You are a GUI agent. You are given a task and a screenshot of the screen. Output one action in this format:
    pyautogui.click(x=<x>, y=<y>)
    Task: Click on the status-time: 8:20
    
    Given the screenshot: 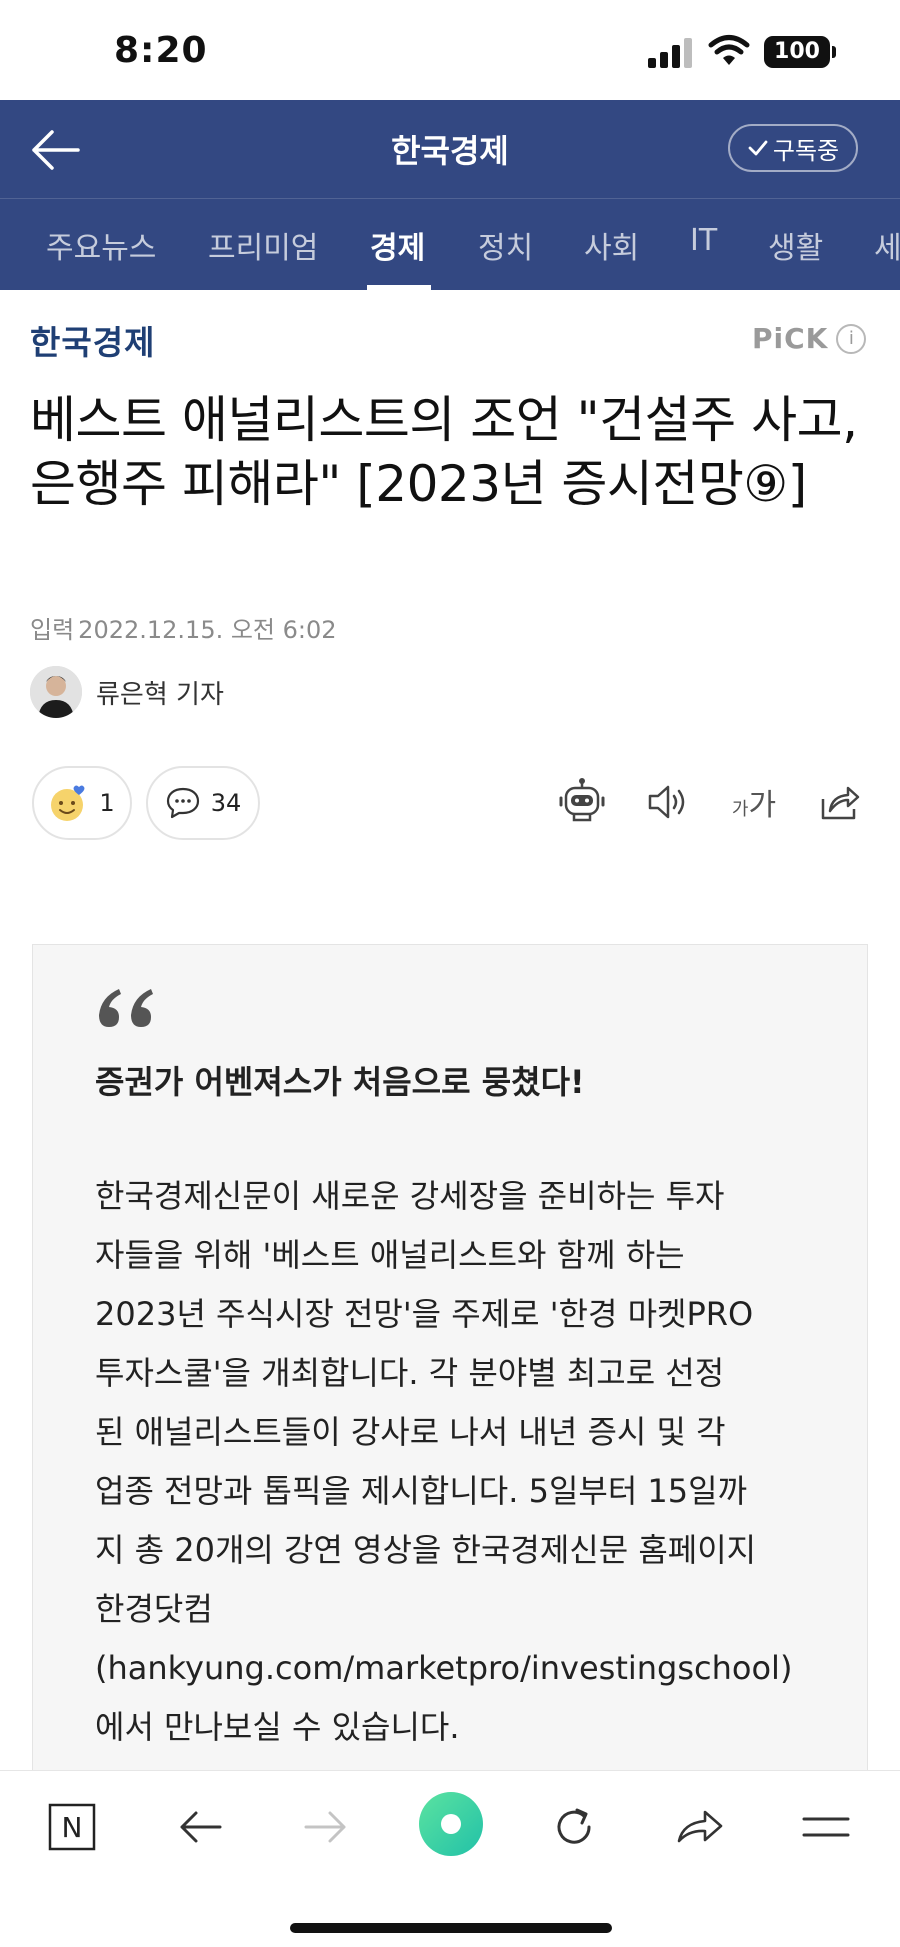 What is the action you would take?
    pyautogui.click(x=161, y=50)
    